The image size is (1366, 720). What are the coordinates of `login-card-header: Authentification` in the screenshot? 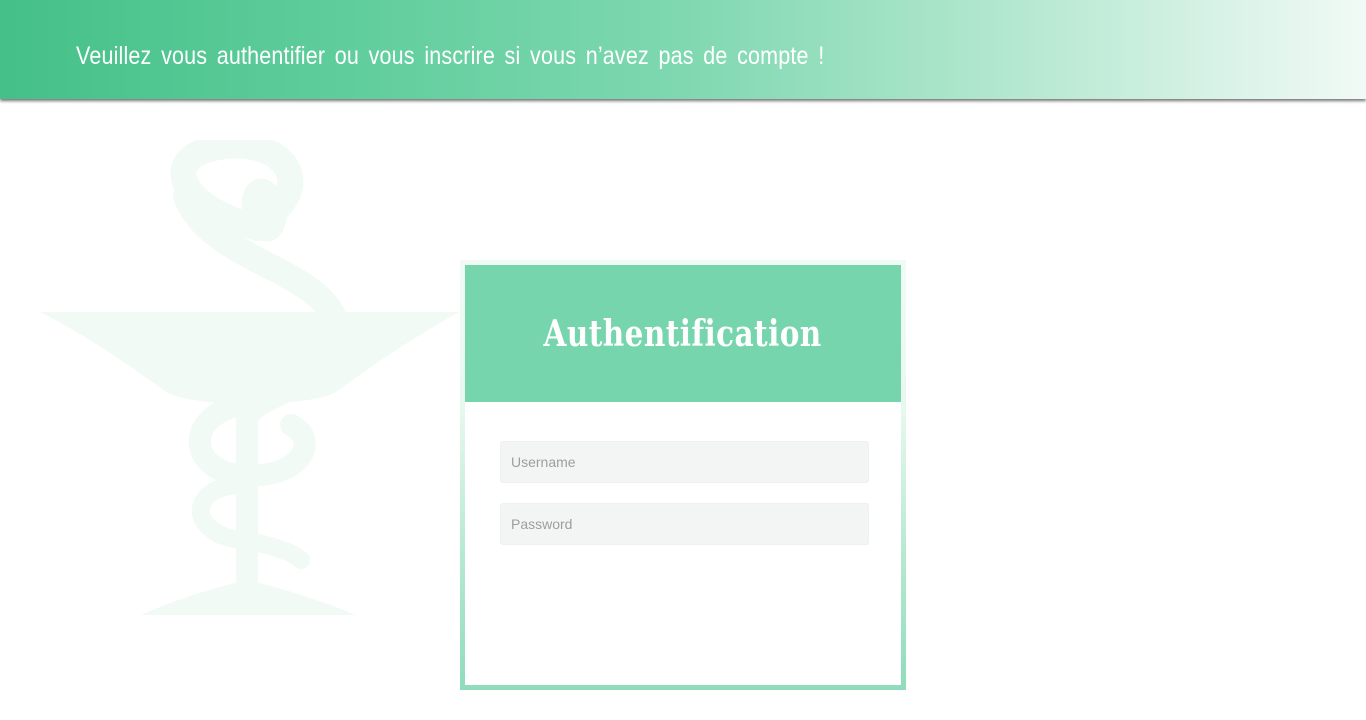 It's located at (683, 333).